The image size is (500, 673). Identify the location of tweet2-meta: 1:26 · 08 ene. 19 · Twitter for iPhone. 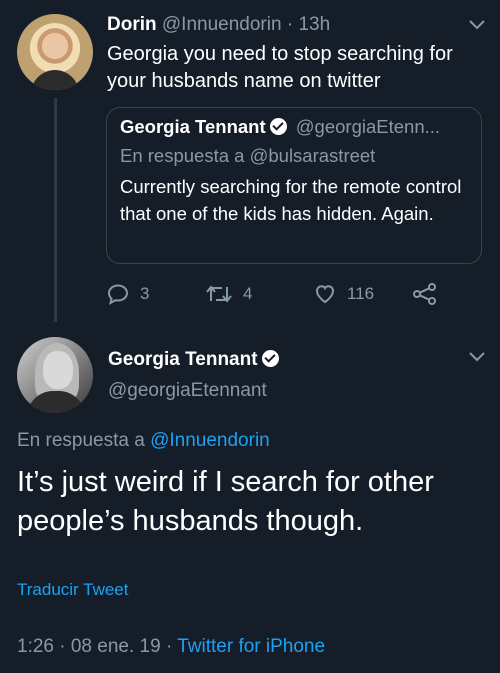
(171, 647).